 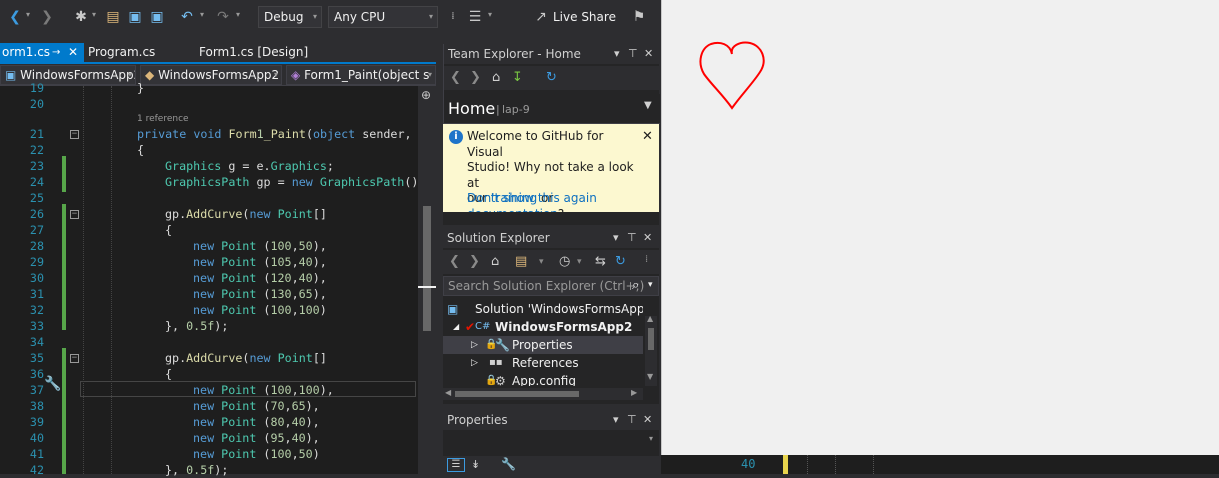 I want to click on save-all-icon: ▣, so click(x=157, y=17).